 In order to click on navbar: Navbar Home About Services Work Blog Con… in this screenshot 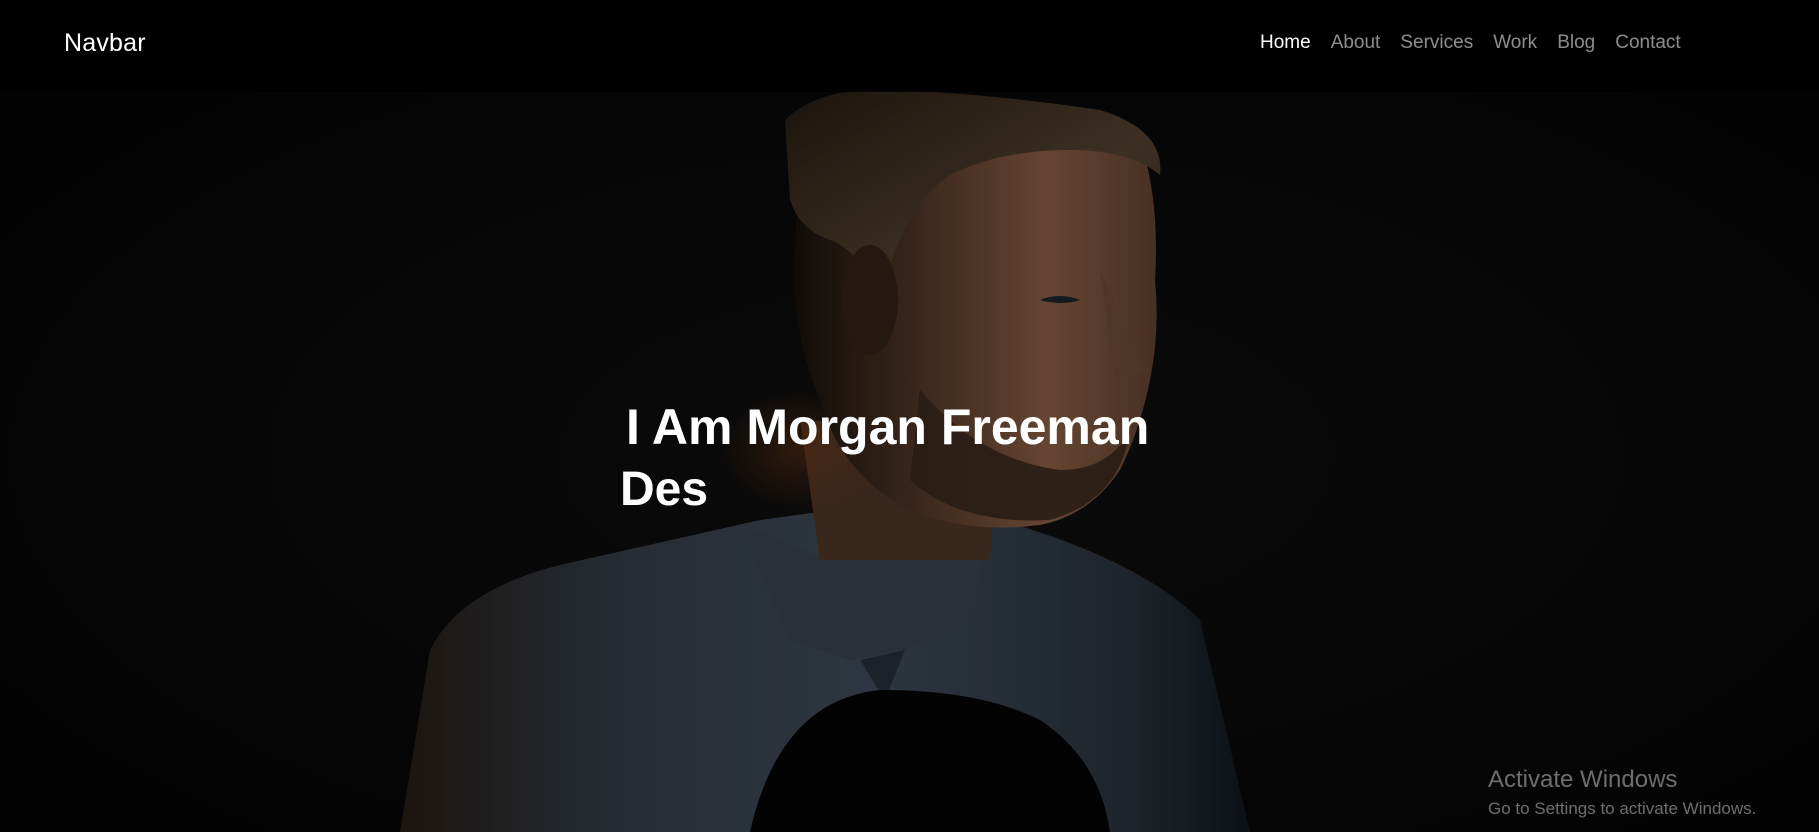, I will do `click(909, 46)`.